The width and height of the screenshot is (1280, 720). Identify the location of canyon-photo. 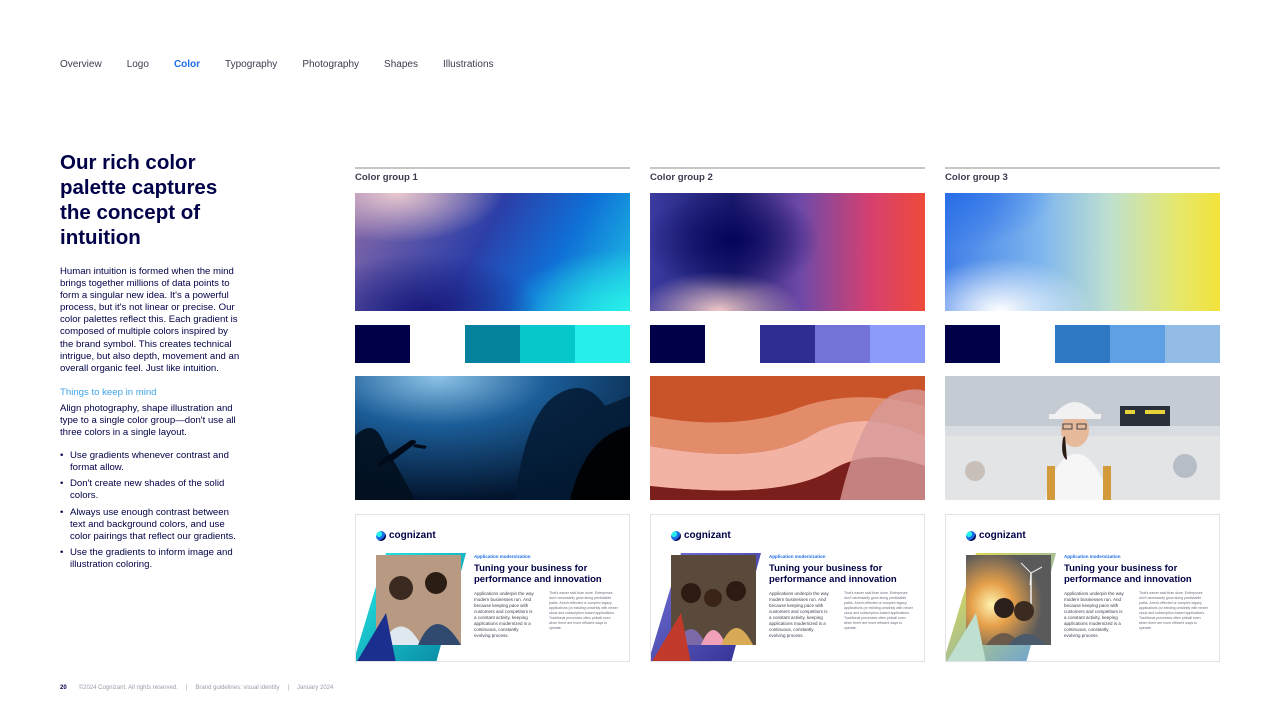
(787, 438).